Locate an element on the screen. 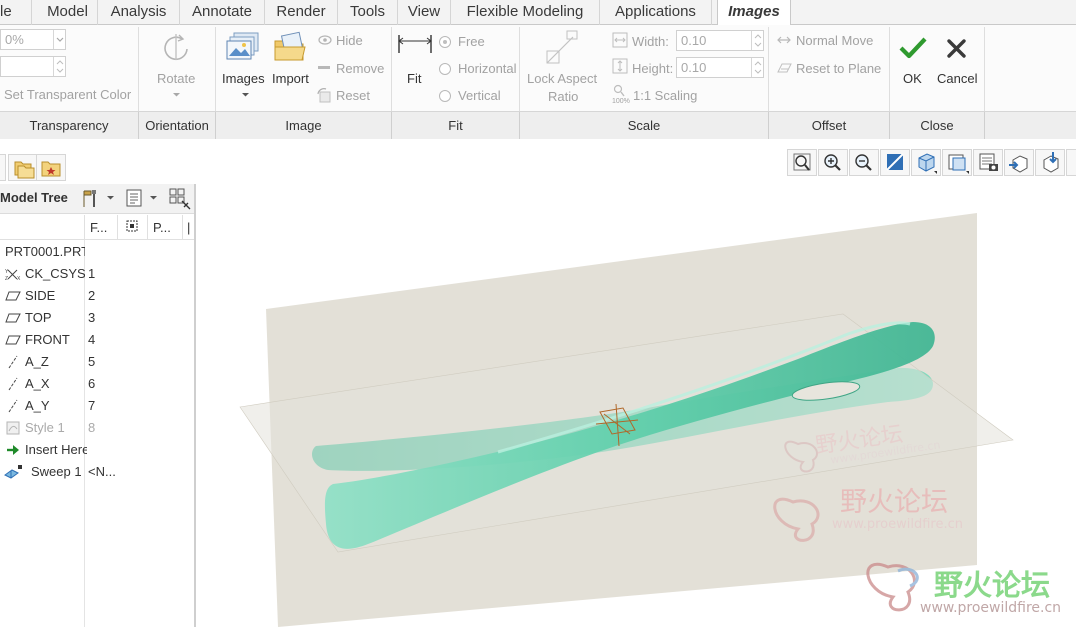 The height and width of the screenshot is (627, 1076). watermark-url: www.proewildfire.cn is located at coordinates (897, 524).